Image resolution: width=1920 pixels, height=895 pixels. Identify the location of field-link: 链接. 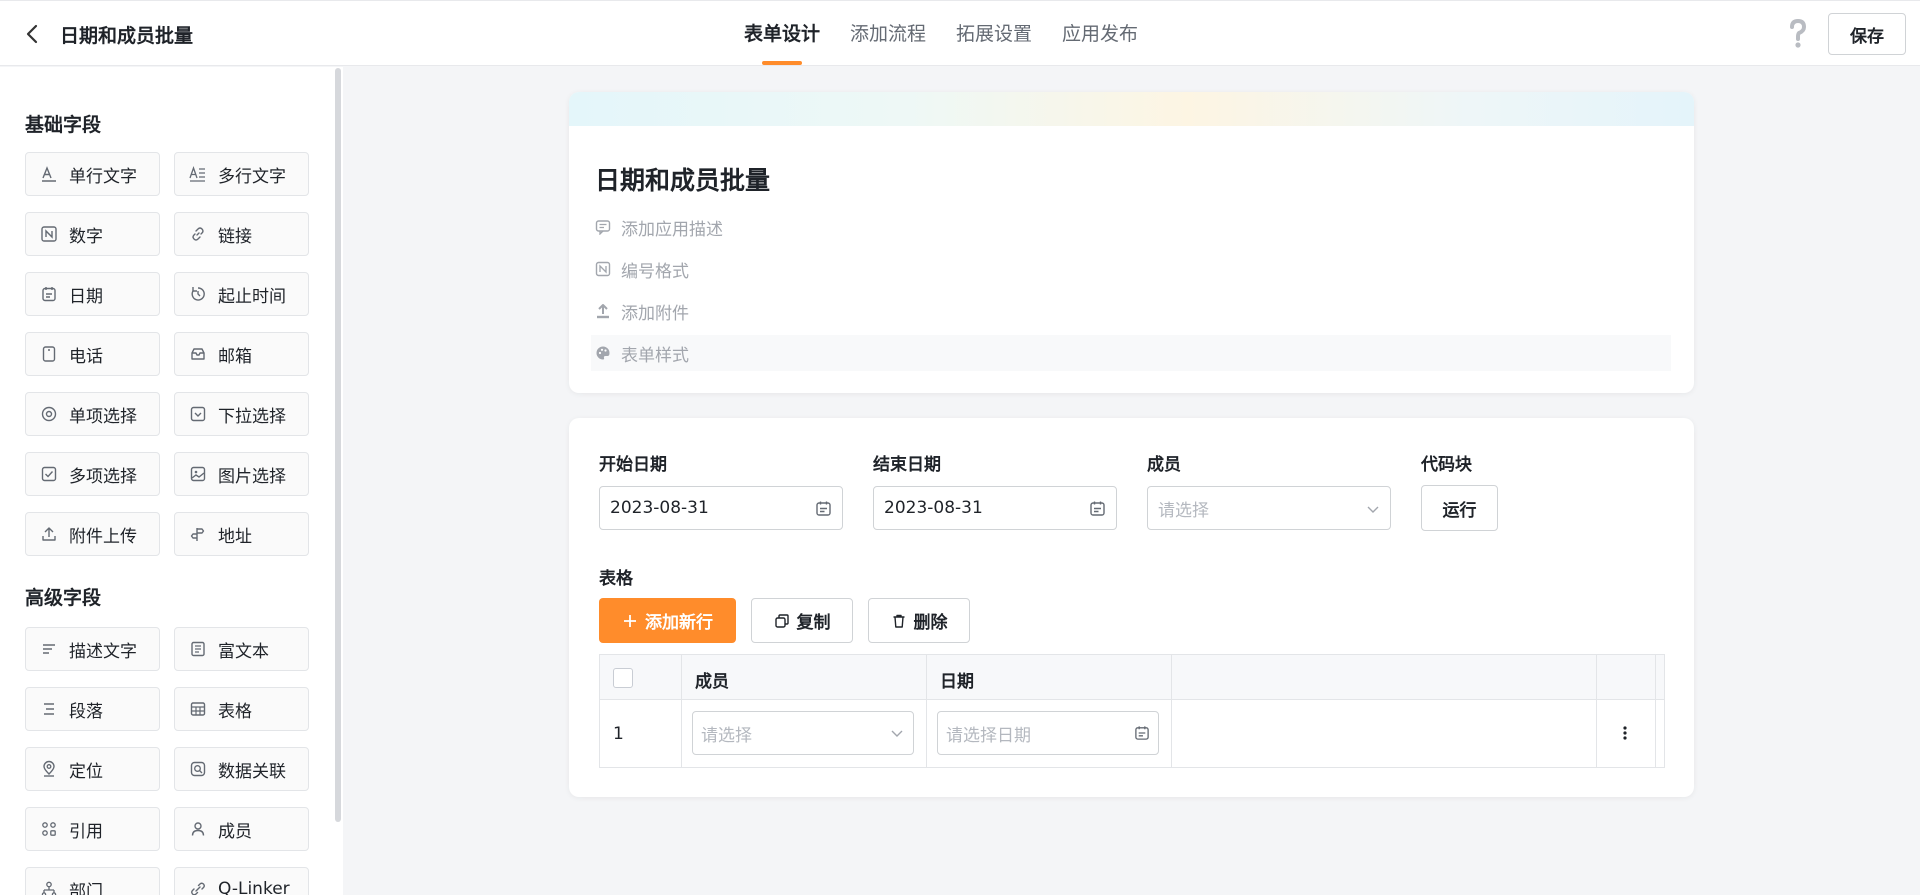
(241, 234).